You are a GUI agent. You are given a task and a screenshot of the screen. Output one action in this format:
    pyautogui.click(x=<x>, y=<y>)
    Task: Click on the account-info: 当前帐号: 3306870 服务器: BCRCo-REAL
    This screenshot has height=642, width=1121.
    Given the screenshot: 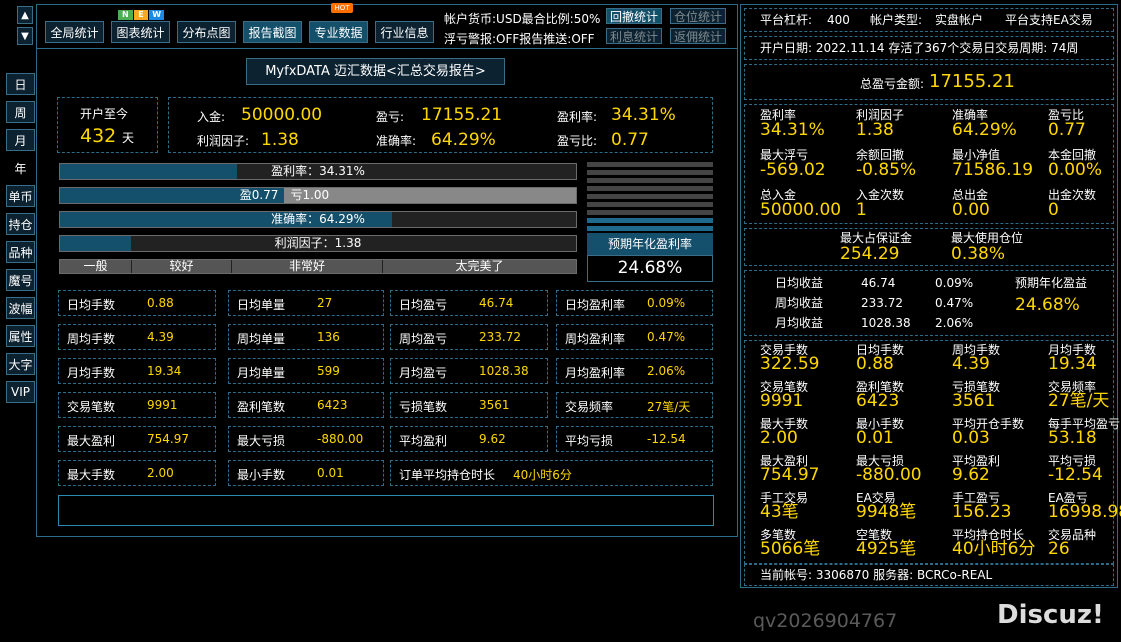 What is the action you would take?
    pyautogui.click(x=929, y=575)
    